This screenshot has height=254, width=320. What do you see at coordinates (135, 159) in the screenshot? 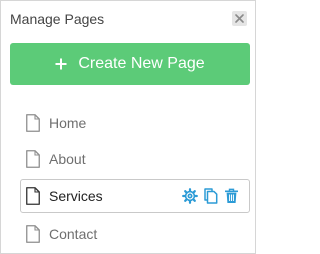
I see `page-item-about: About` at bounding box center [135, 159].